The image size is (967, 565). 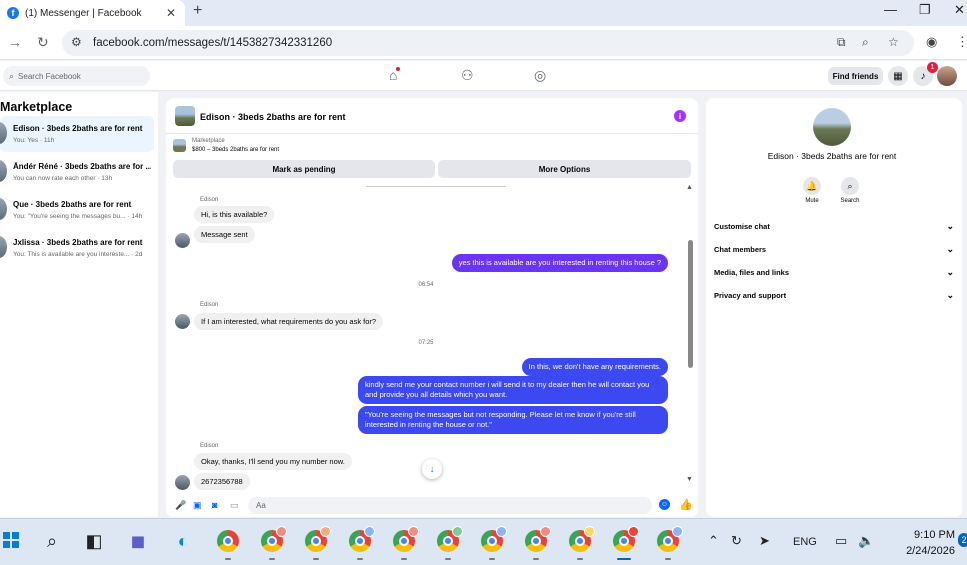 What do you see at coordinates (183, 541) in the screenshot?
I see `edge-icon: ◐` at bounding box center [183, 541].